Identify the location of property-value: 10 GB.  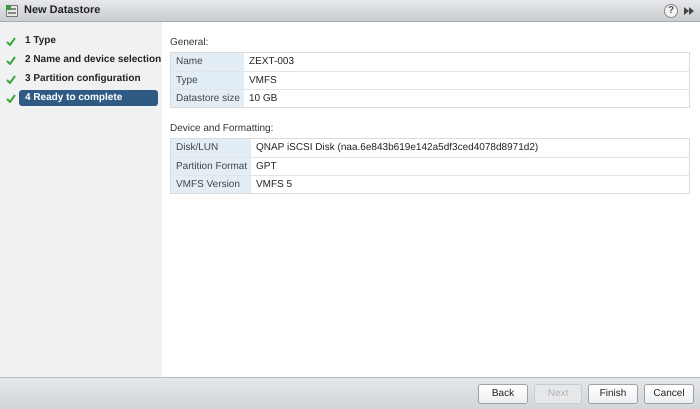
(263, 99).